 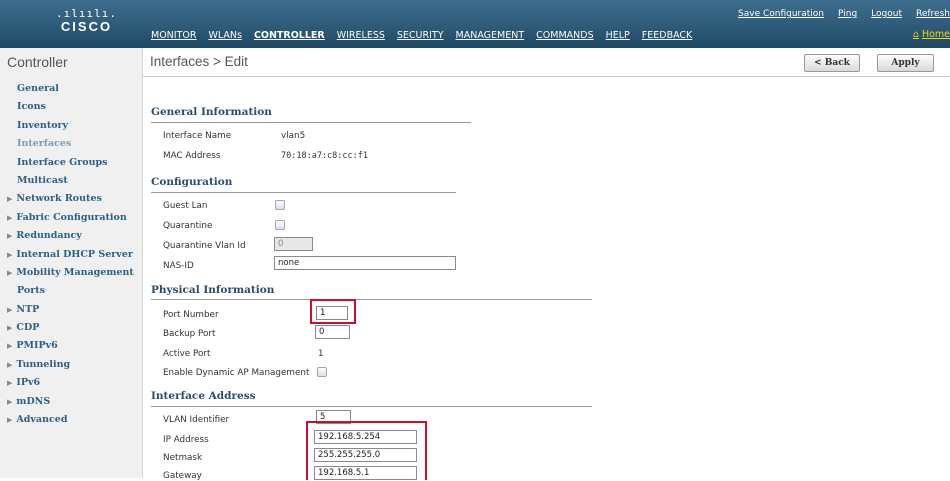 What do you see at coordinates (618, 35) in the screenshot?
I see `nav-help: HELP` at bounding box center [618, 35].